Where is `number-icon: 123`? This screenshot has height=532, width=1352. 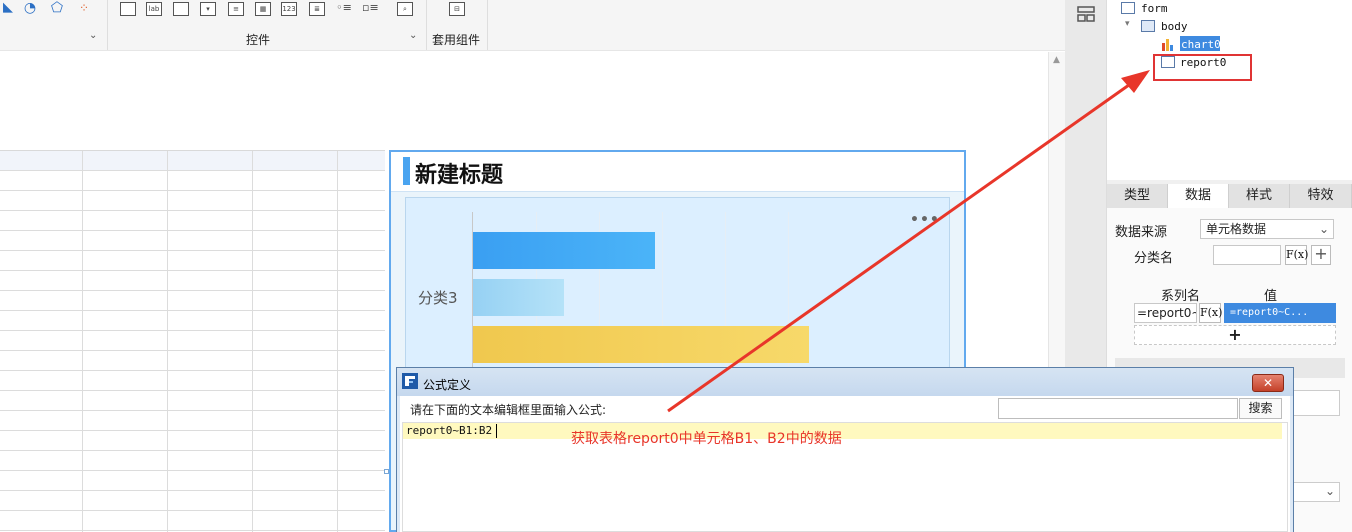
number-icon: 123 is located at coordinates (289, 9).